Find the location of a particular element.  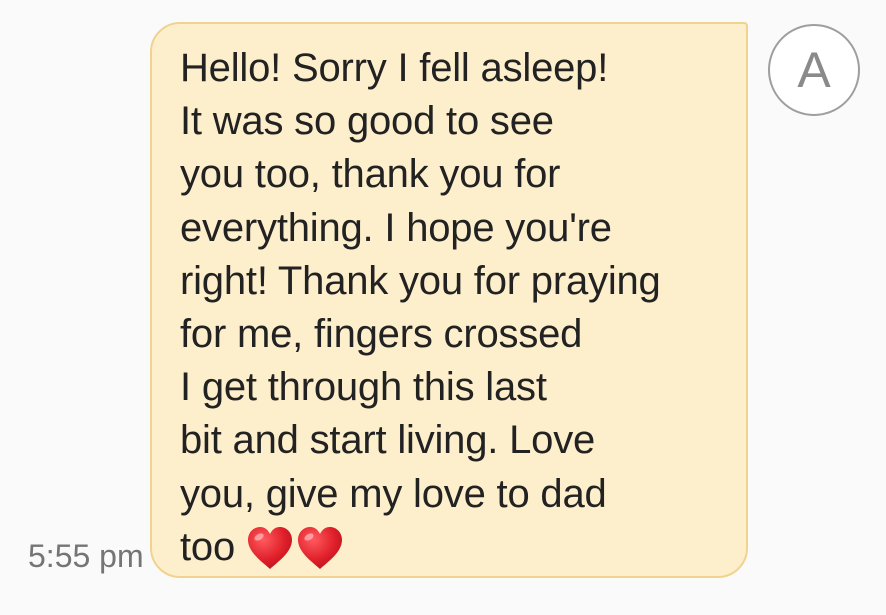

message-line: right! Thank you for praying is located at coordinates (420, 280).